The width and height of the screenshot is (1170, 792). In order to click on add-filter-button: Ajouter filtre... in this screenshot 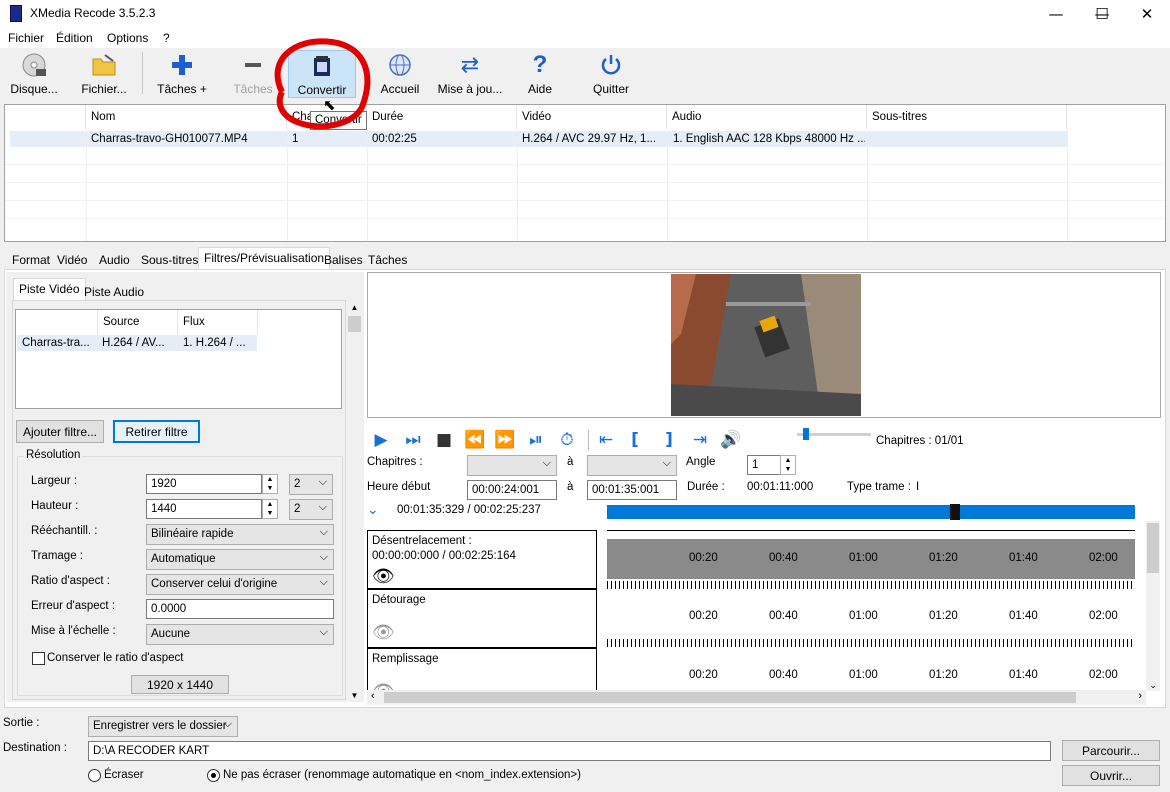, I will do `click(60, 431)`.